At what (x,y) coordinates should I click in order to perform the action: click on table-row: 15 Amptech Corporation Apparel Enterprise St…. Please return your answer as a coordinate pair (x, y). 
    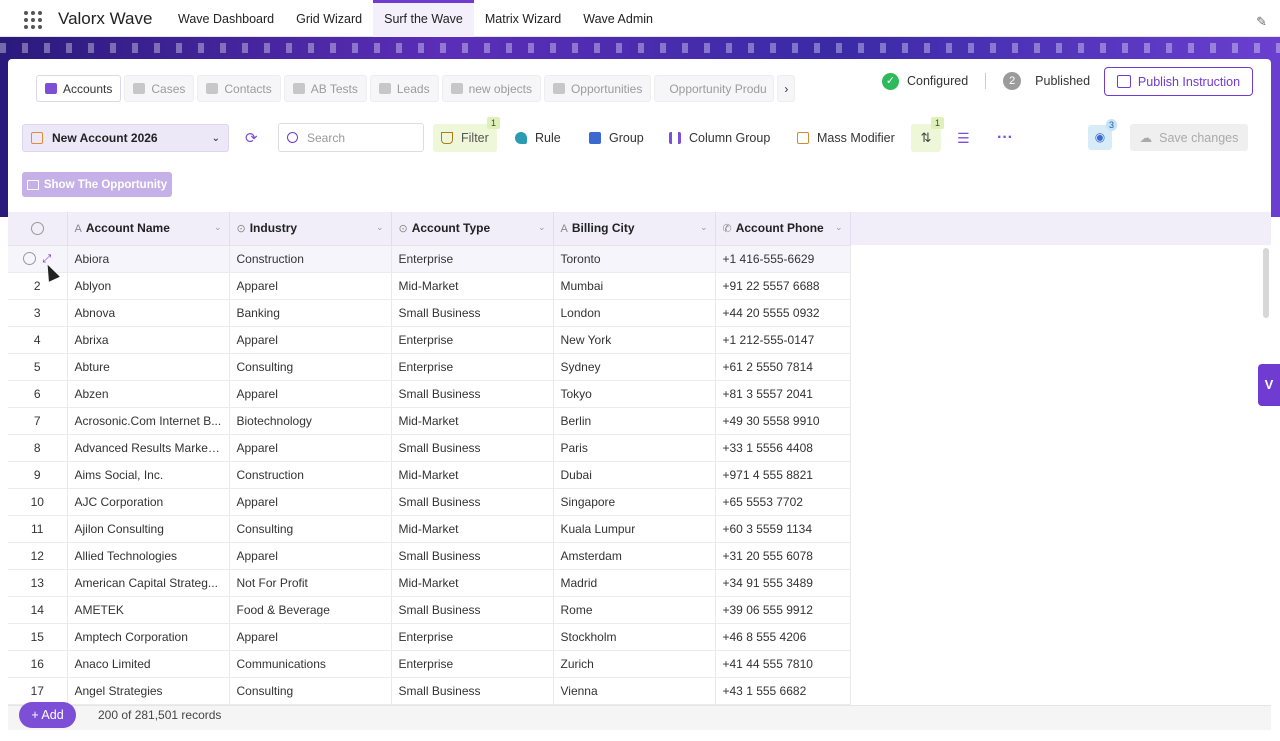
    Looking at the image, I should click on (429, 637).